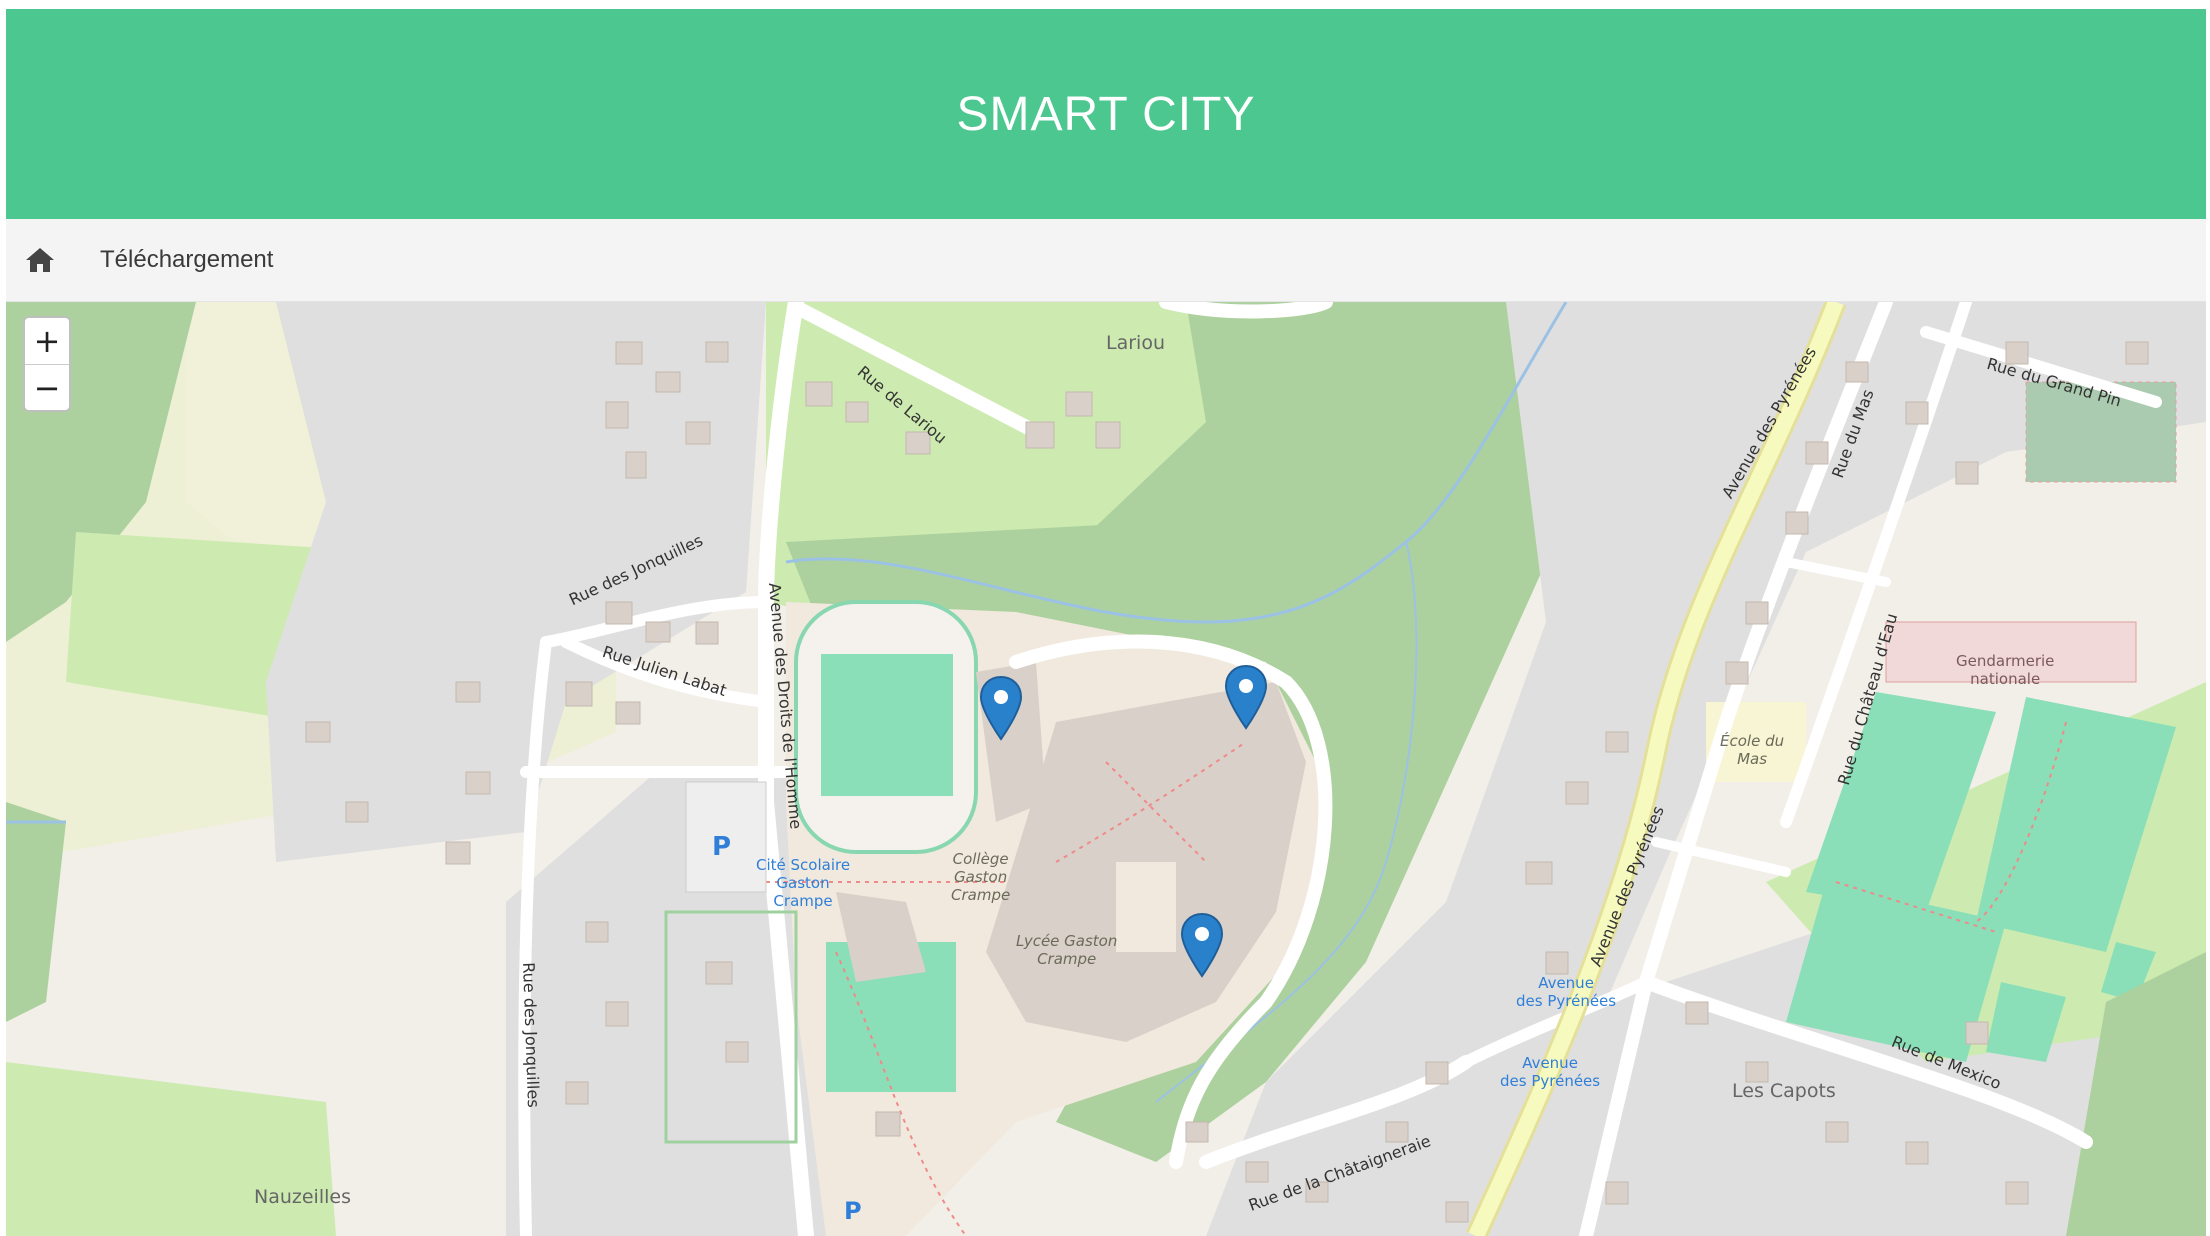  I want to click on map-label: Cité Scolaire Gaston Crampe, so click(803, 883).